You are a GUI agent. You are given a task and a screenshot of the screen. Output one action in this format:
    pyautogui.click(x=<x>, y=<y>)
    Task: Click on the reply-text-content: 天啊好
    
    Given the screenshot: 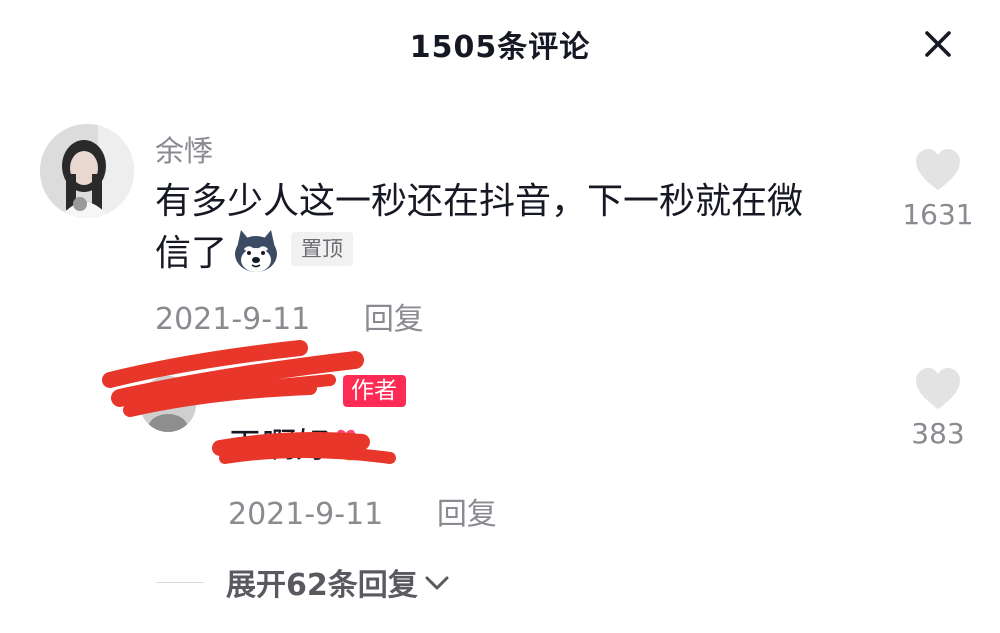 What is the action you would take?
    pyautogui.click(x=279, y=446)
    